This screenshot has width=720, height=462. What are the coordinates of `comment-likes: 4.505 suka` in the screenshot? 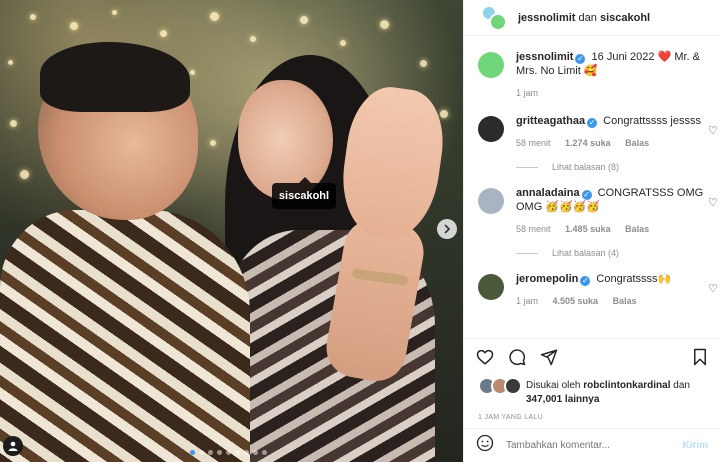 It's located at (576, 301).